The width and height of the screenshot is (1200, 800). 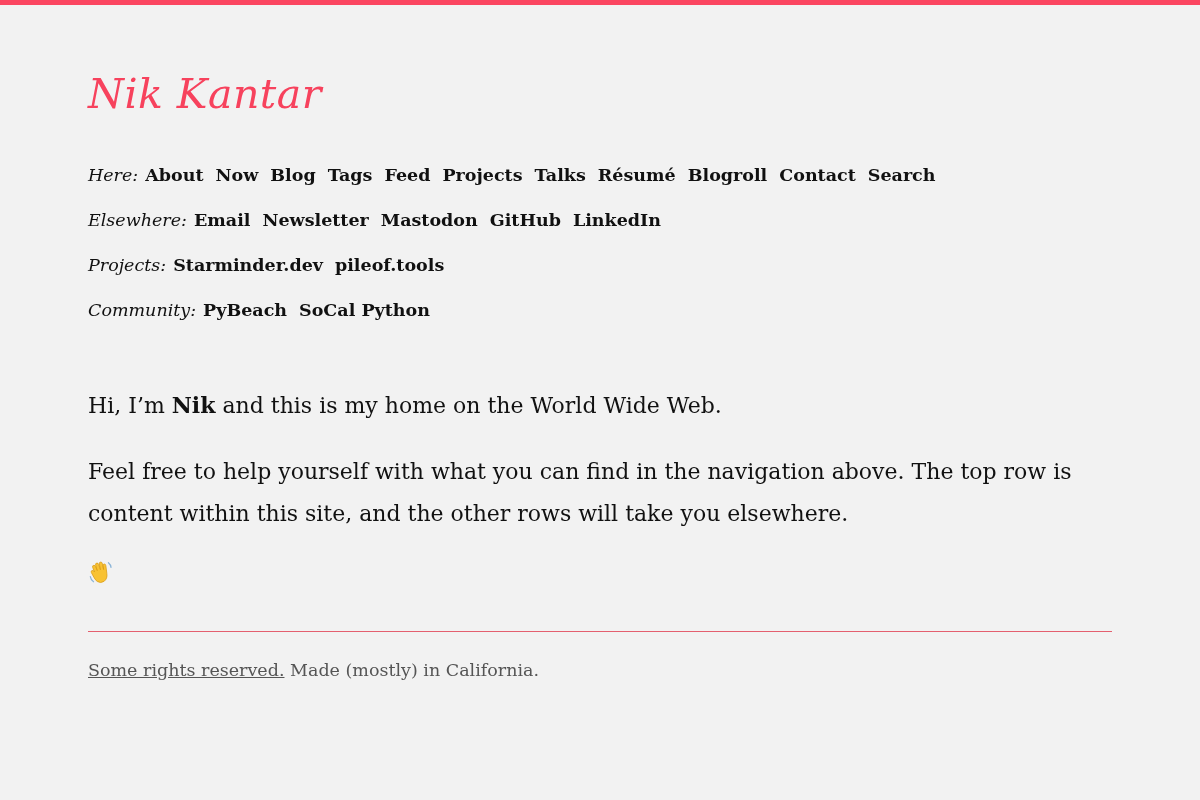 What do you see at coordinates (237, 175) in the screenshot?
I see `nav-link: Now` at bounding box center [237, 175].